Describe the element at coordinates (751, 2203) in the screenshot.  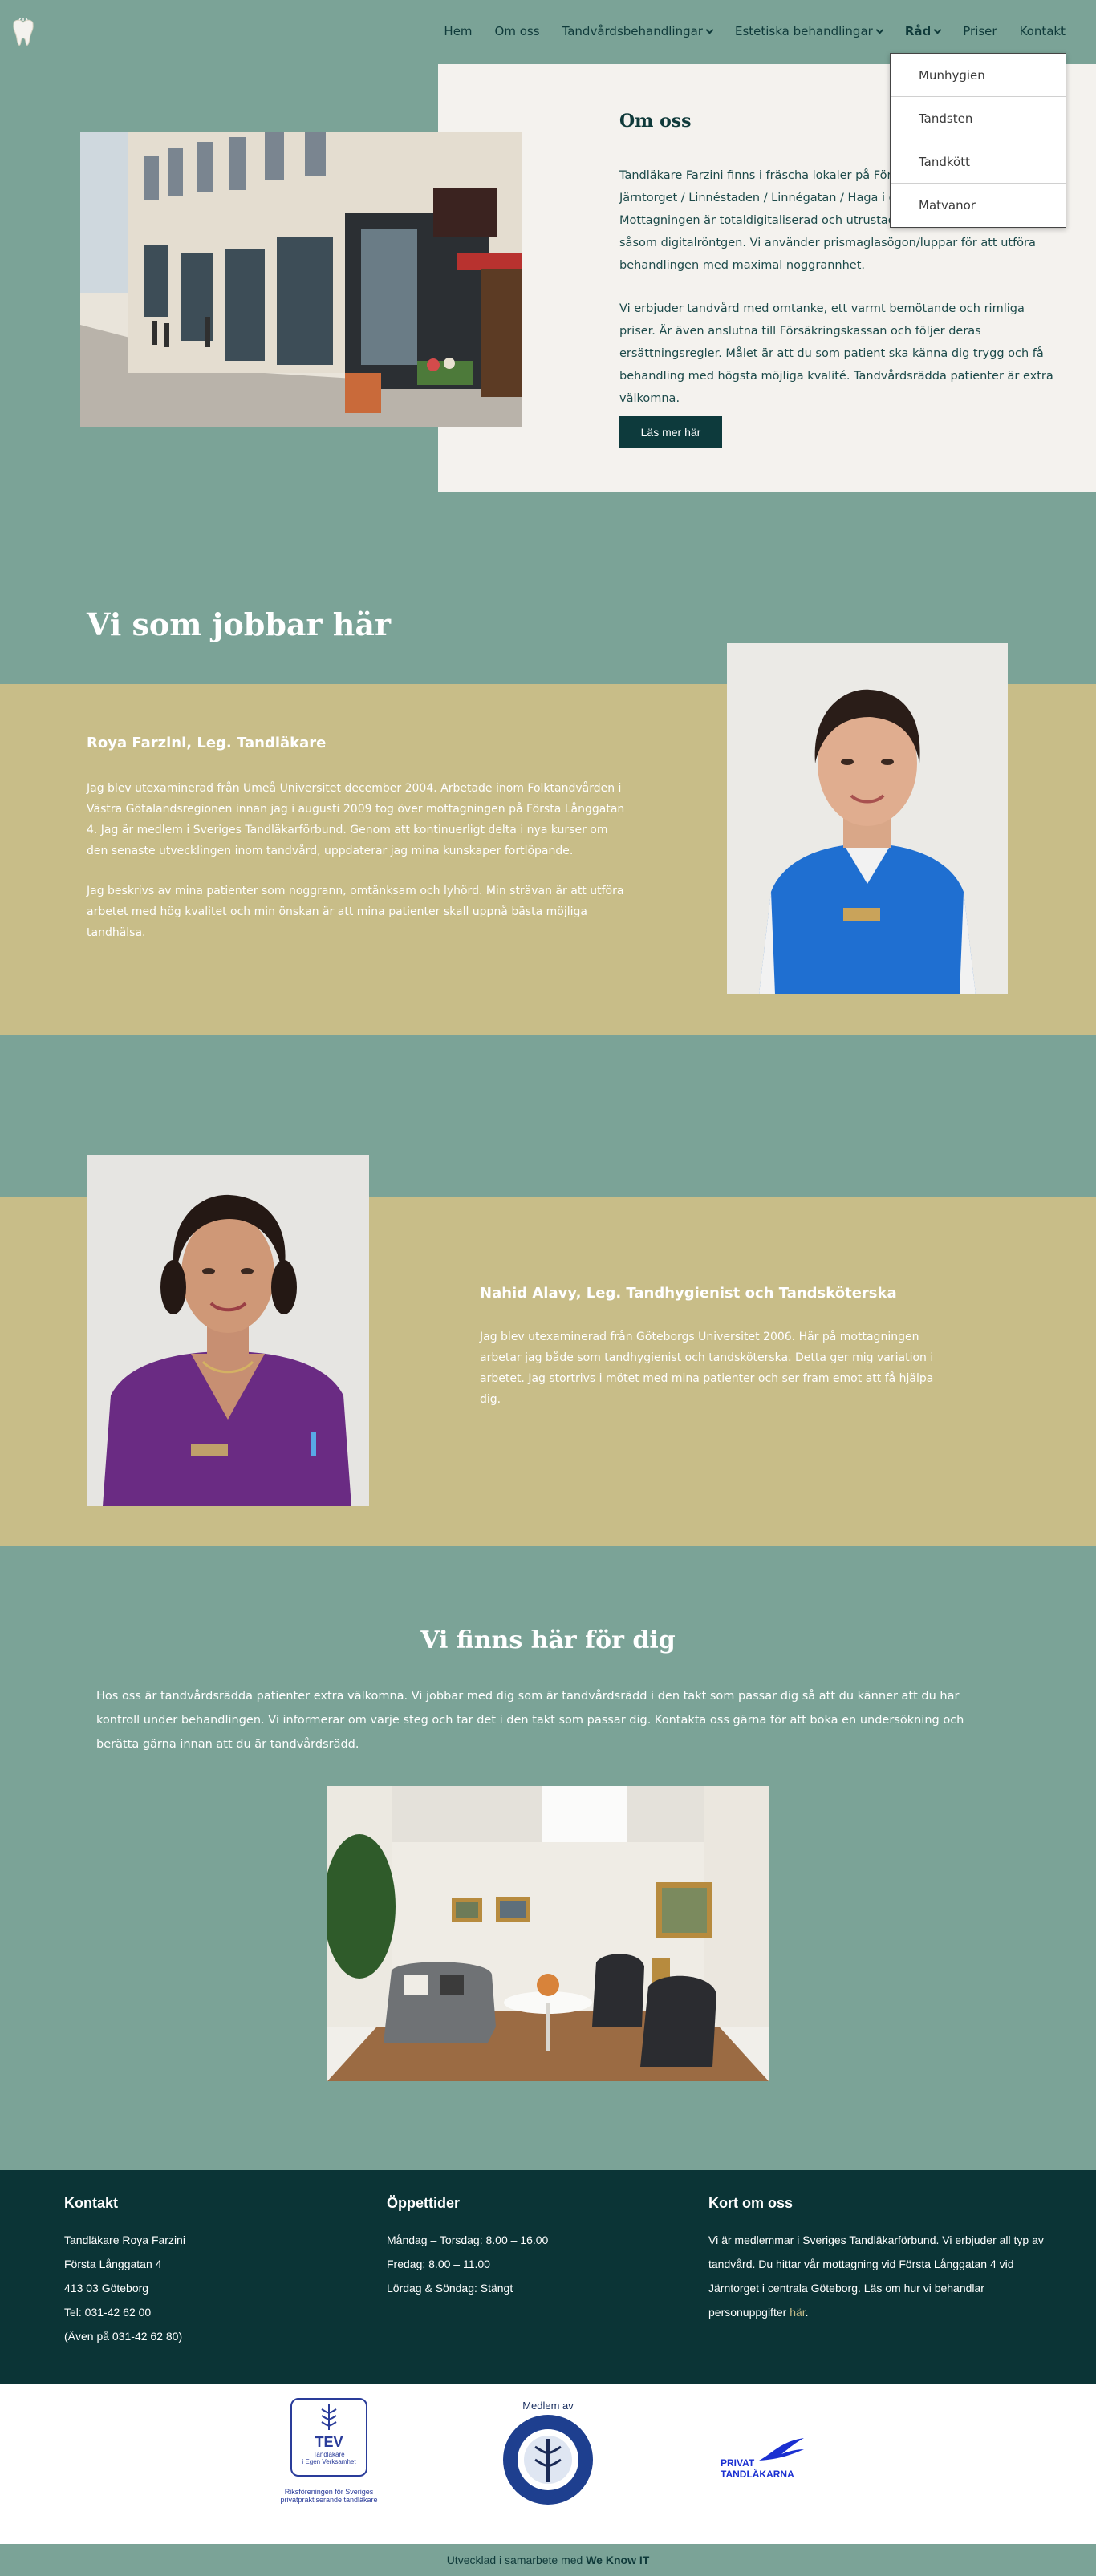
I see `footer-heading: Kort om oss` at that location.